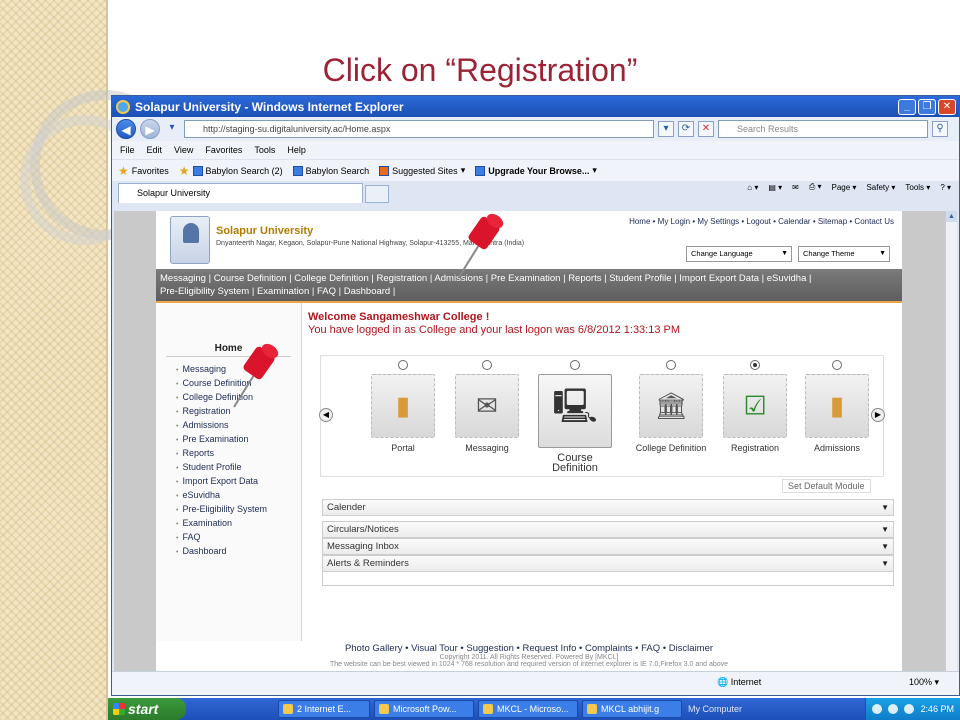  Describe the element at coordinates (238, 454) in the screenshot. I see `sidebar-item-reports: Reports` at that location.